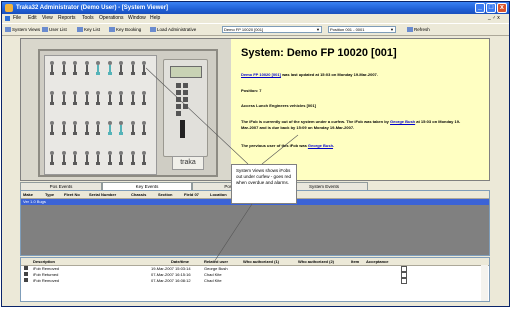 This screenshot has width=512, height=311. What do you see at coordinates (165, 194) in the screenshot?
I see `col-section: Section` at bounding box center [165, 194].